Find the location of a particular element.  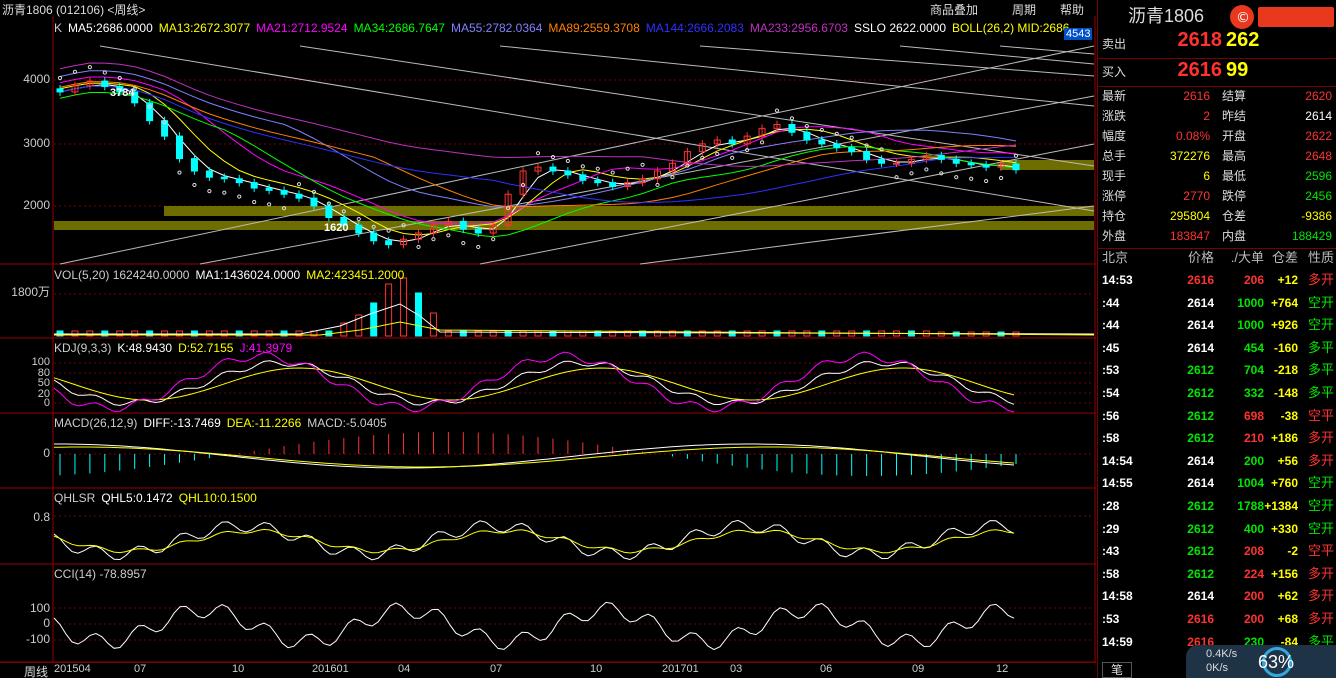

tick-row: 14:53 2616 206 +12 多开 is located at coordinates (1217, 280).